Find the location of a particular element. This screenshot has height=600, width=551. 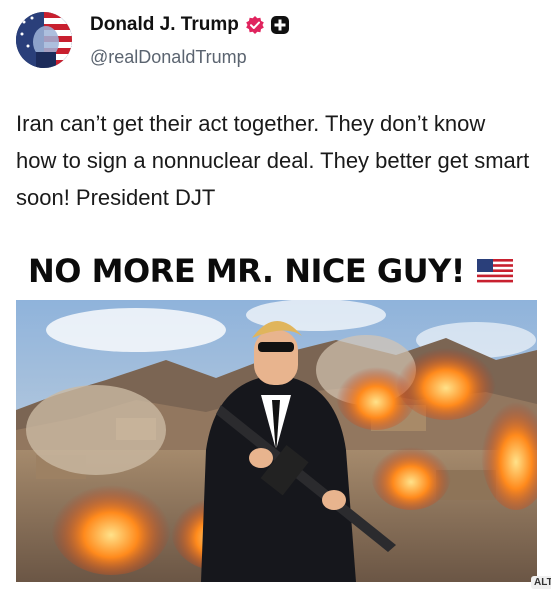

avatar is located at coordinates (44, 40).